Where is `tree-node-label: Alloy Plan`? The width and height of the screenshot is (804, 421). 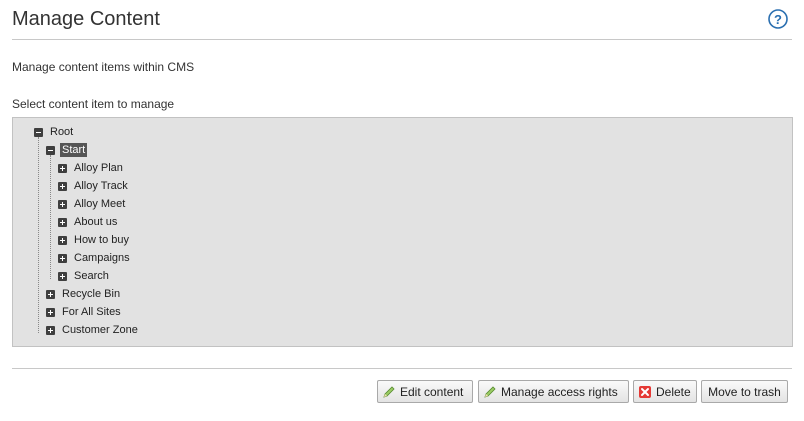 tree-node-label: Alloy Plan is located at coordinates (98, 168).